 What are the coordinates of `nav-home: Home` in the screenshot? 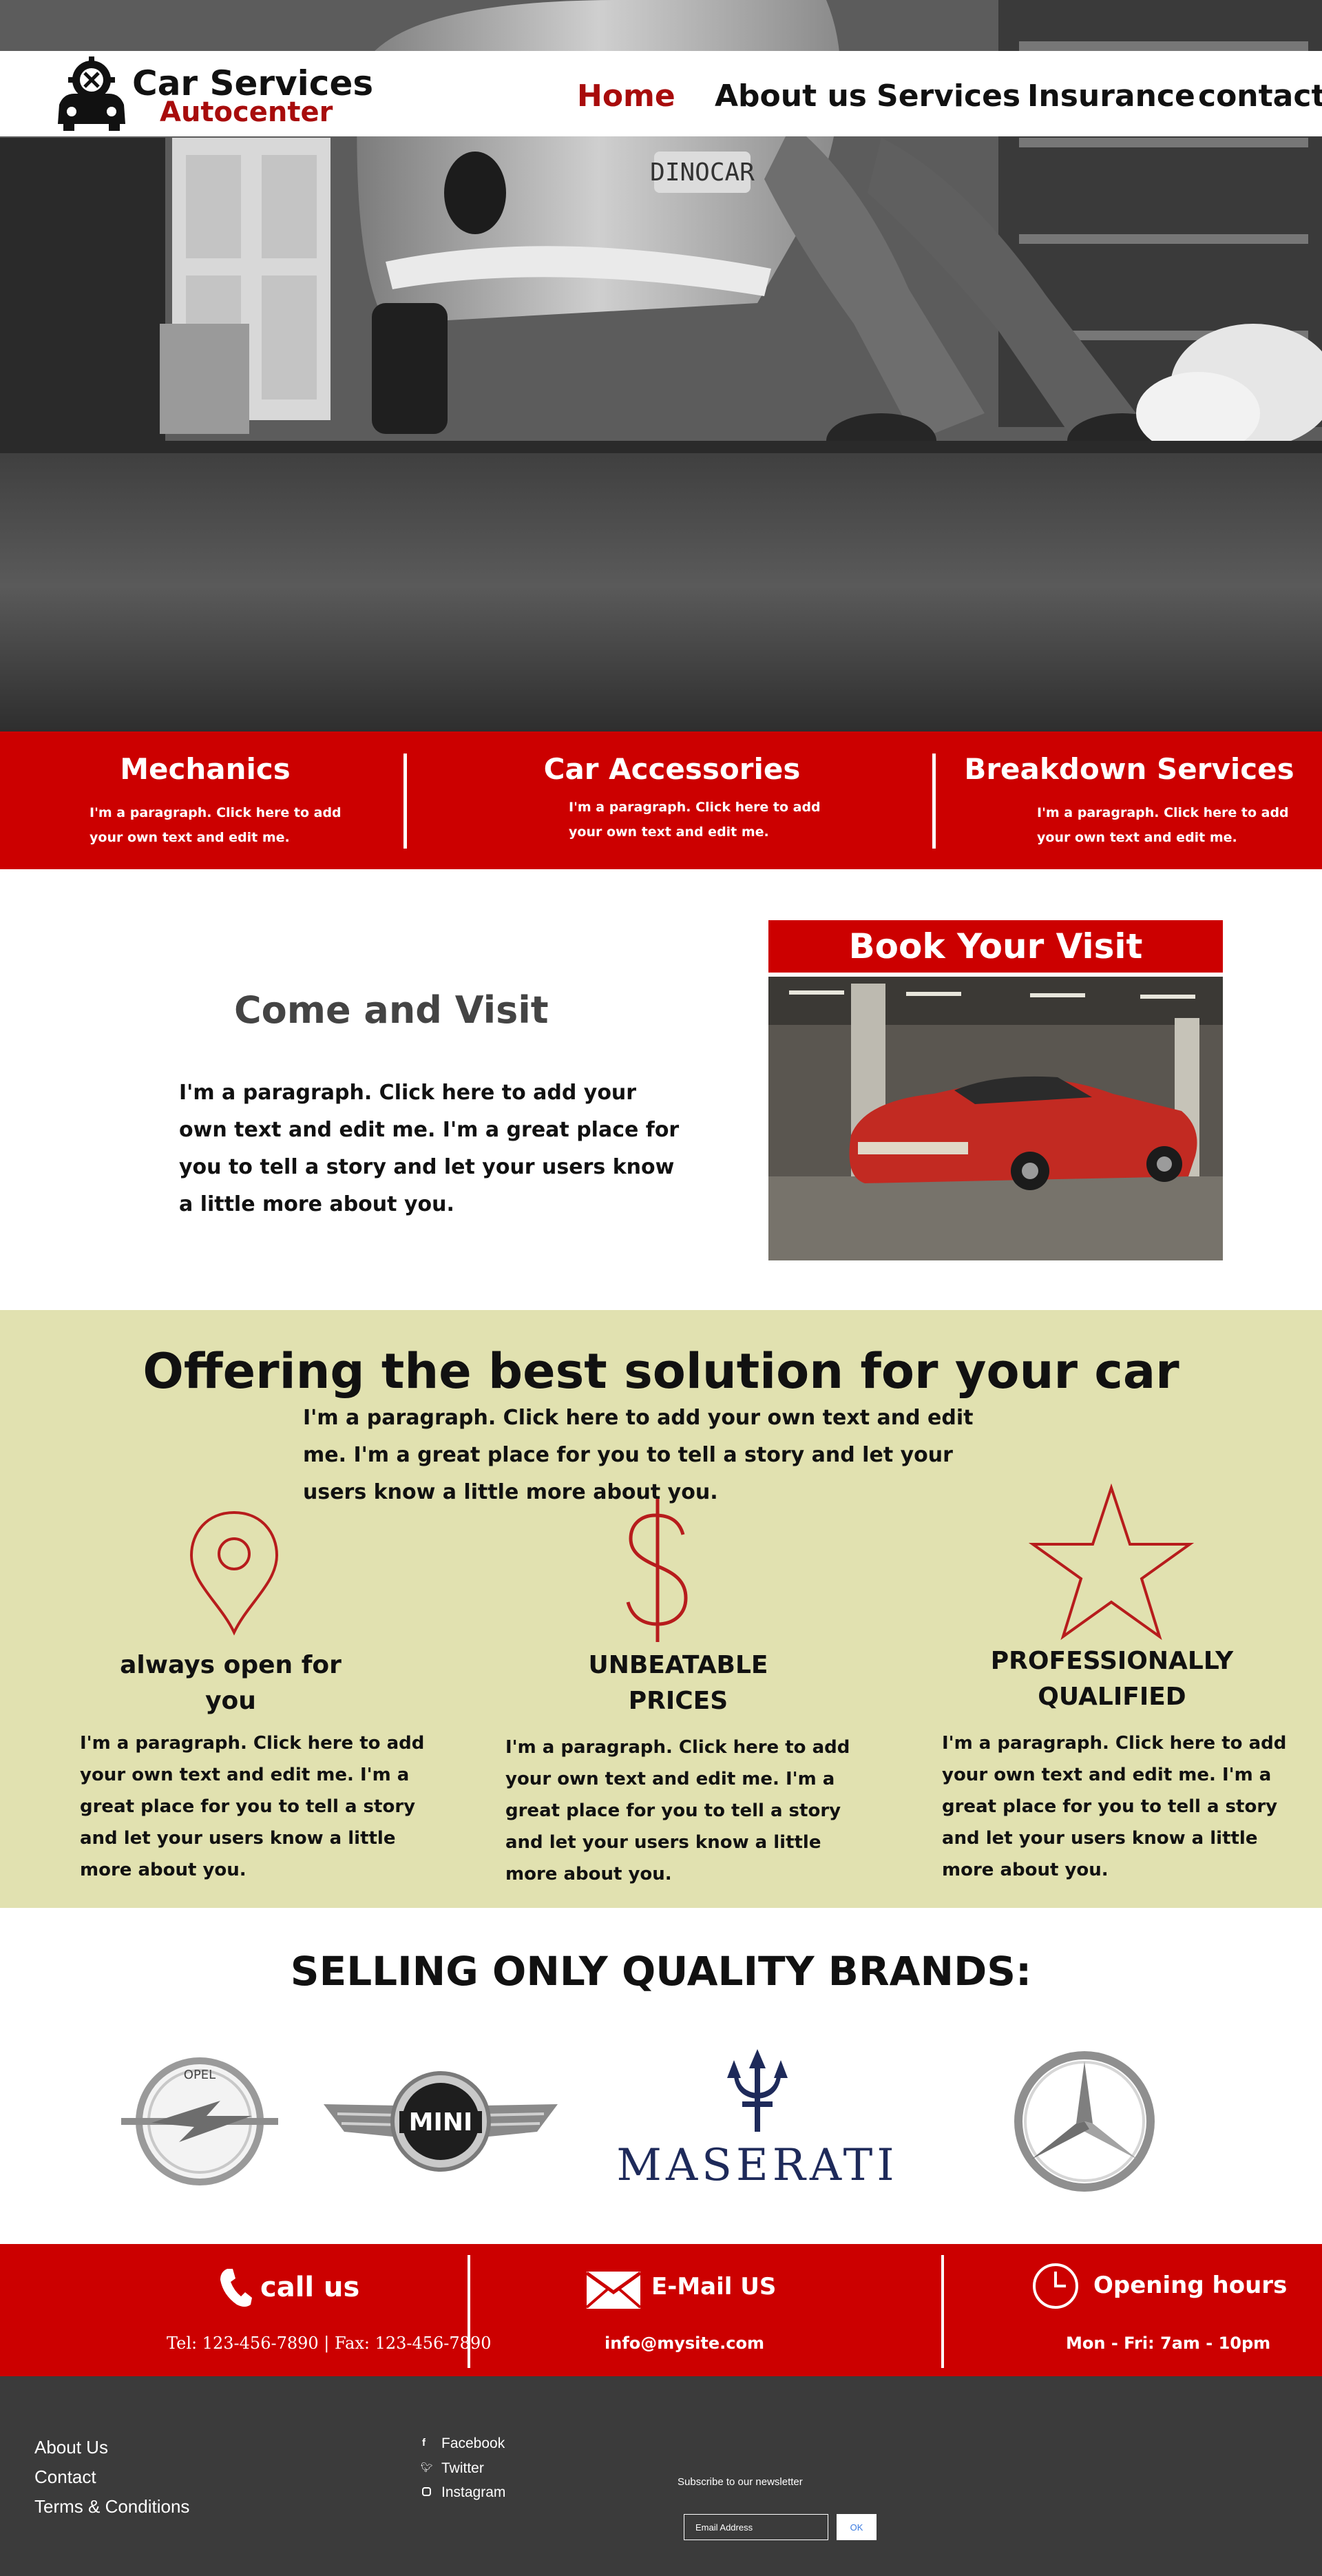 It's located at (626, 96).